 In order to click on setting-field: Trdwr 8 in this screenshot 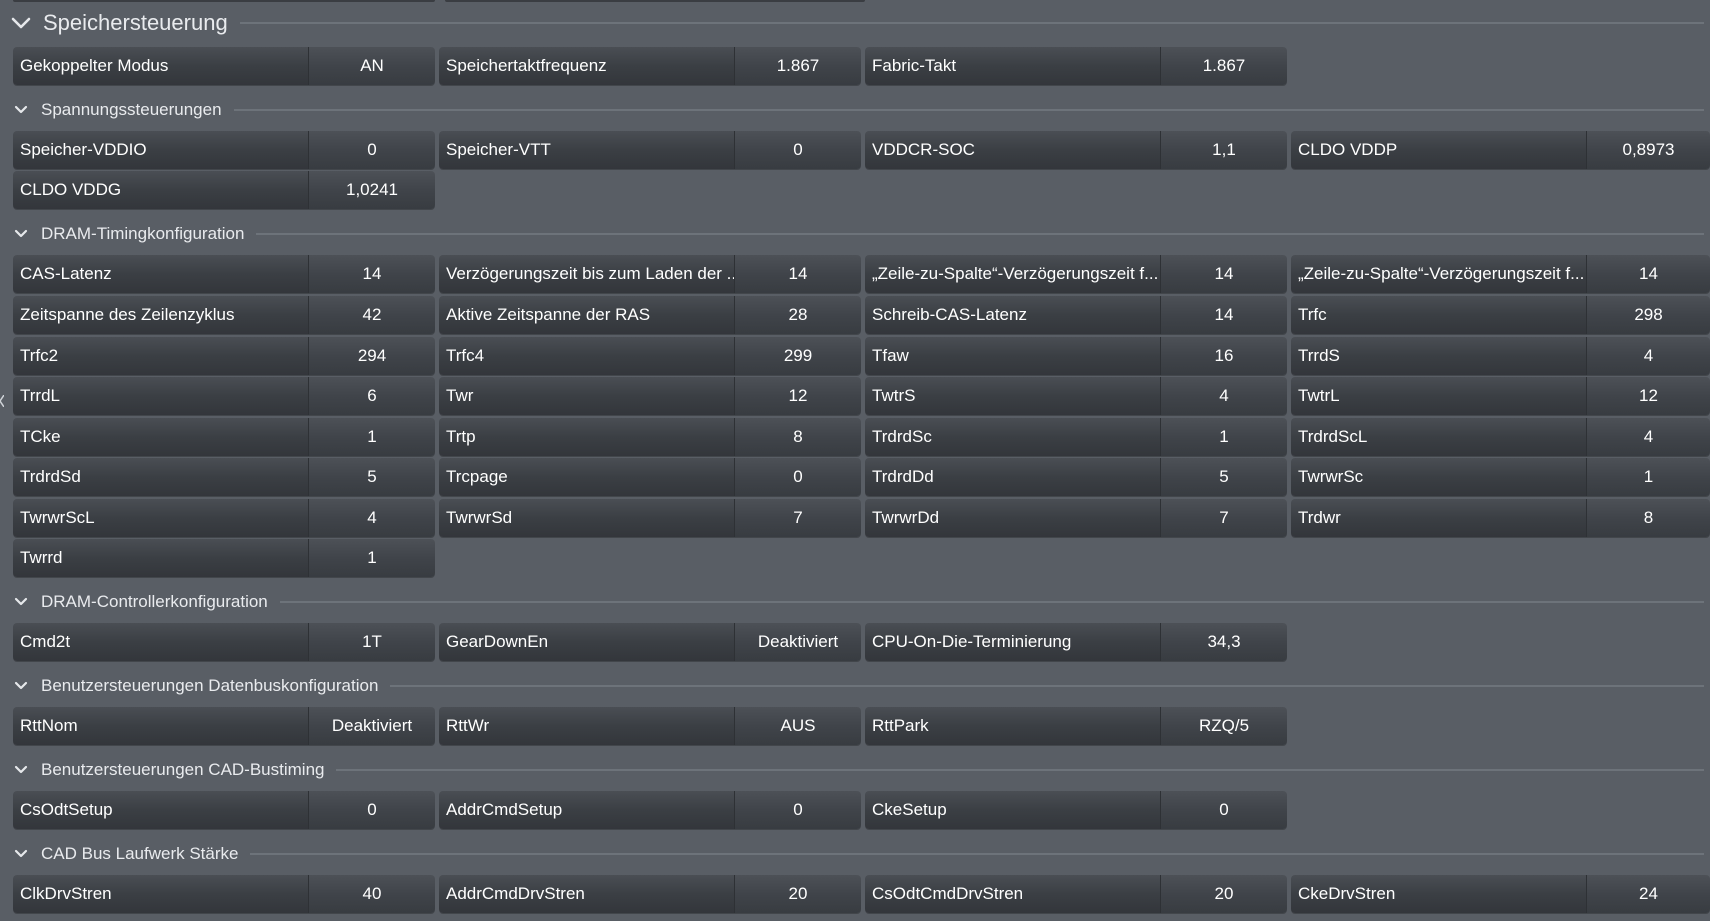, I will do `click(1500, 518)`.